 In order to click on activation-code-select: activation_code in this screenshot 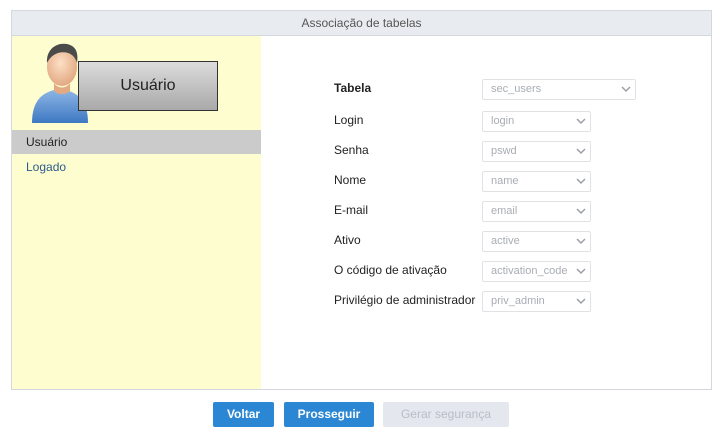, I will do `click(536, 271)`.